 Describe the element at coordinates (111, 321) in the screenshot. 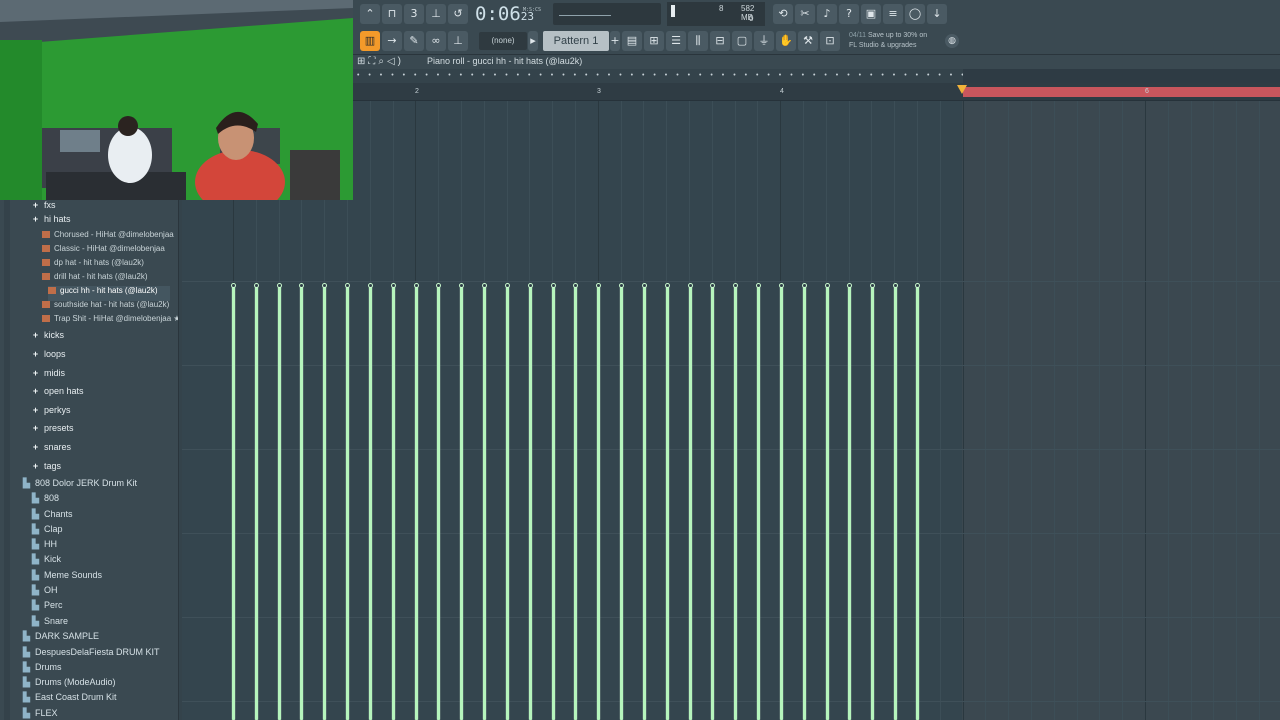

I see `browser-item: Trap Shit - HiHat @dimelobenjaa ★` at that location.